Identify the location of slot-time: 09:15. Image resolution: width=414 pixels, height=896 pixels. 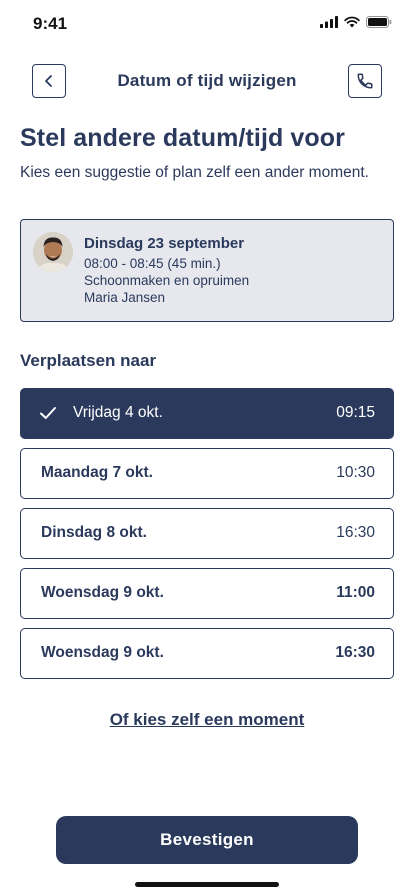
(355, 412).